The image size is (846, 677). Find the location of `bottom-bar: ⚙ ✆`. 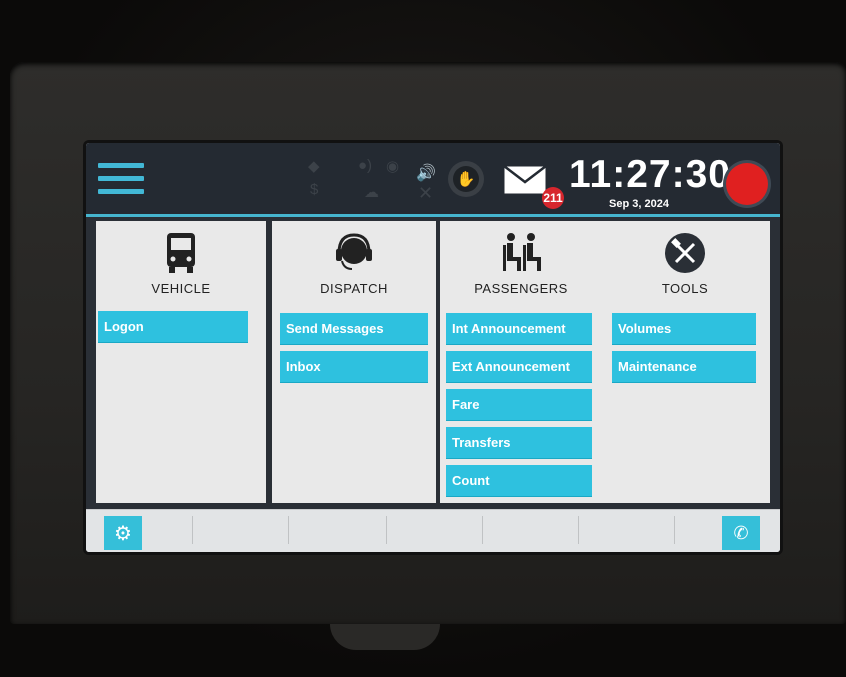

bottom-bar: ⚙ ✆ is located at coordinates (433, 530).